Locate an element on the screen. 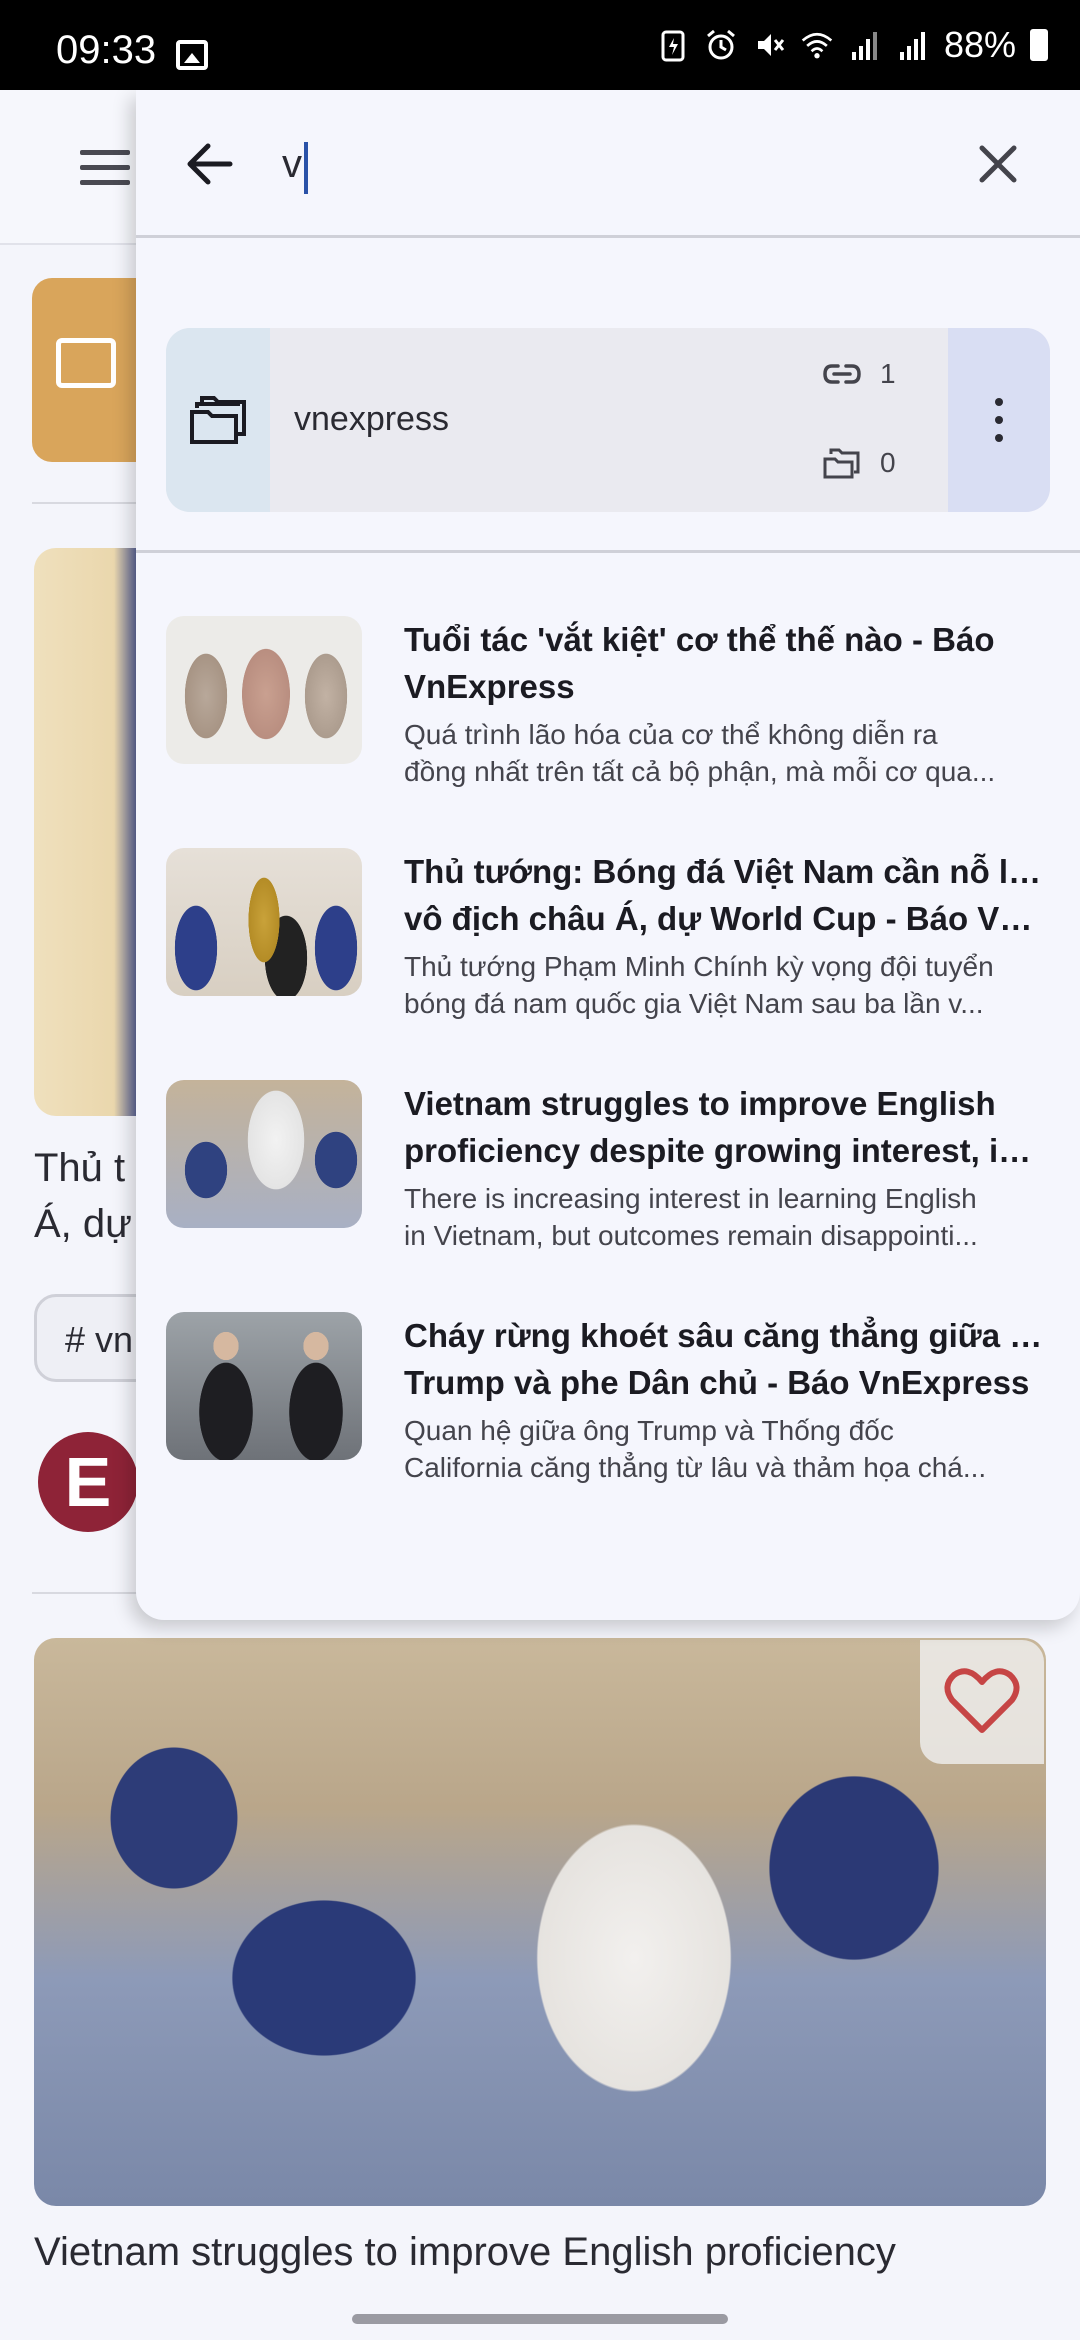 The image size is (1080, 2340). alarm-icon is located at coordinates (721, 45).